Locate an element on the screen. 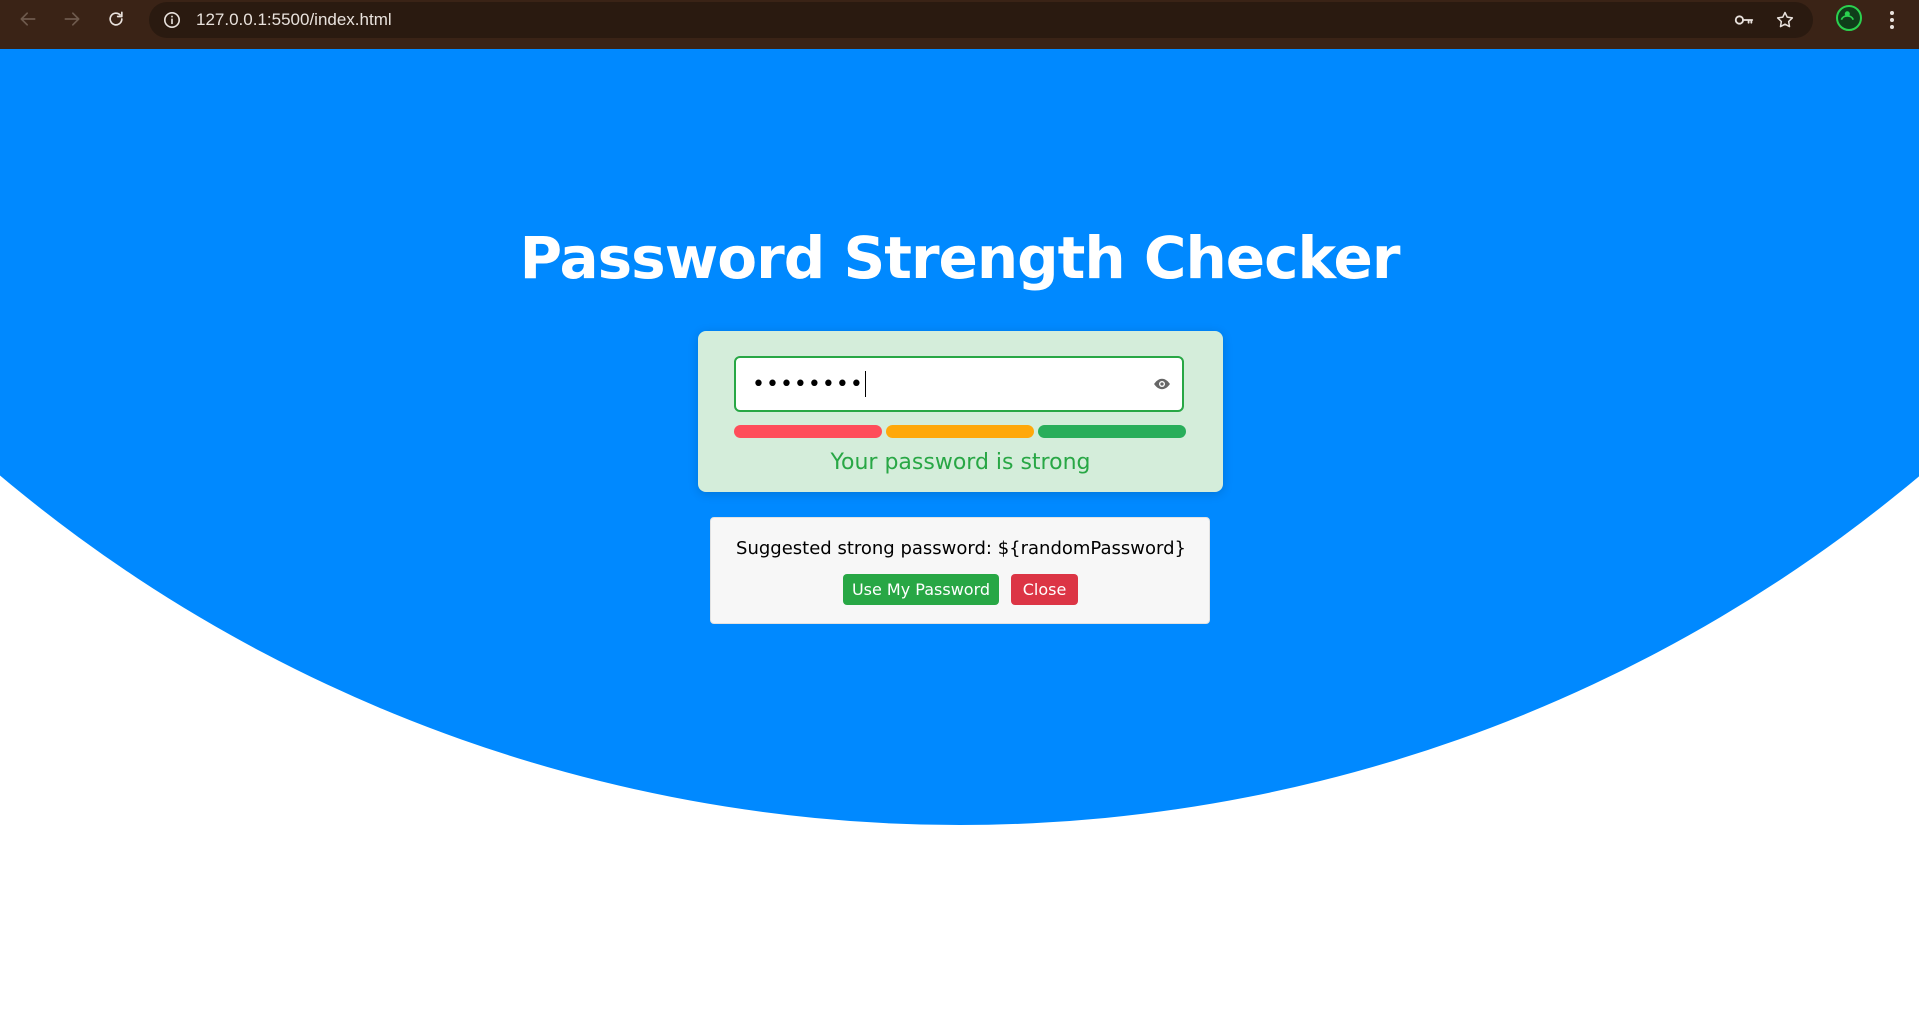  arrow-left-icon is located at coordinates (28, 19).